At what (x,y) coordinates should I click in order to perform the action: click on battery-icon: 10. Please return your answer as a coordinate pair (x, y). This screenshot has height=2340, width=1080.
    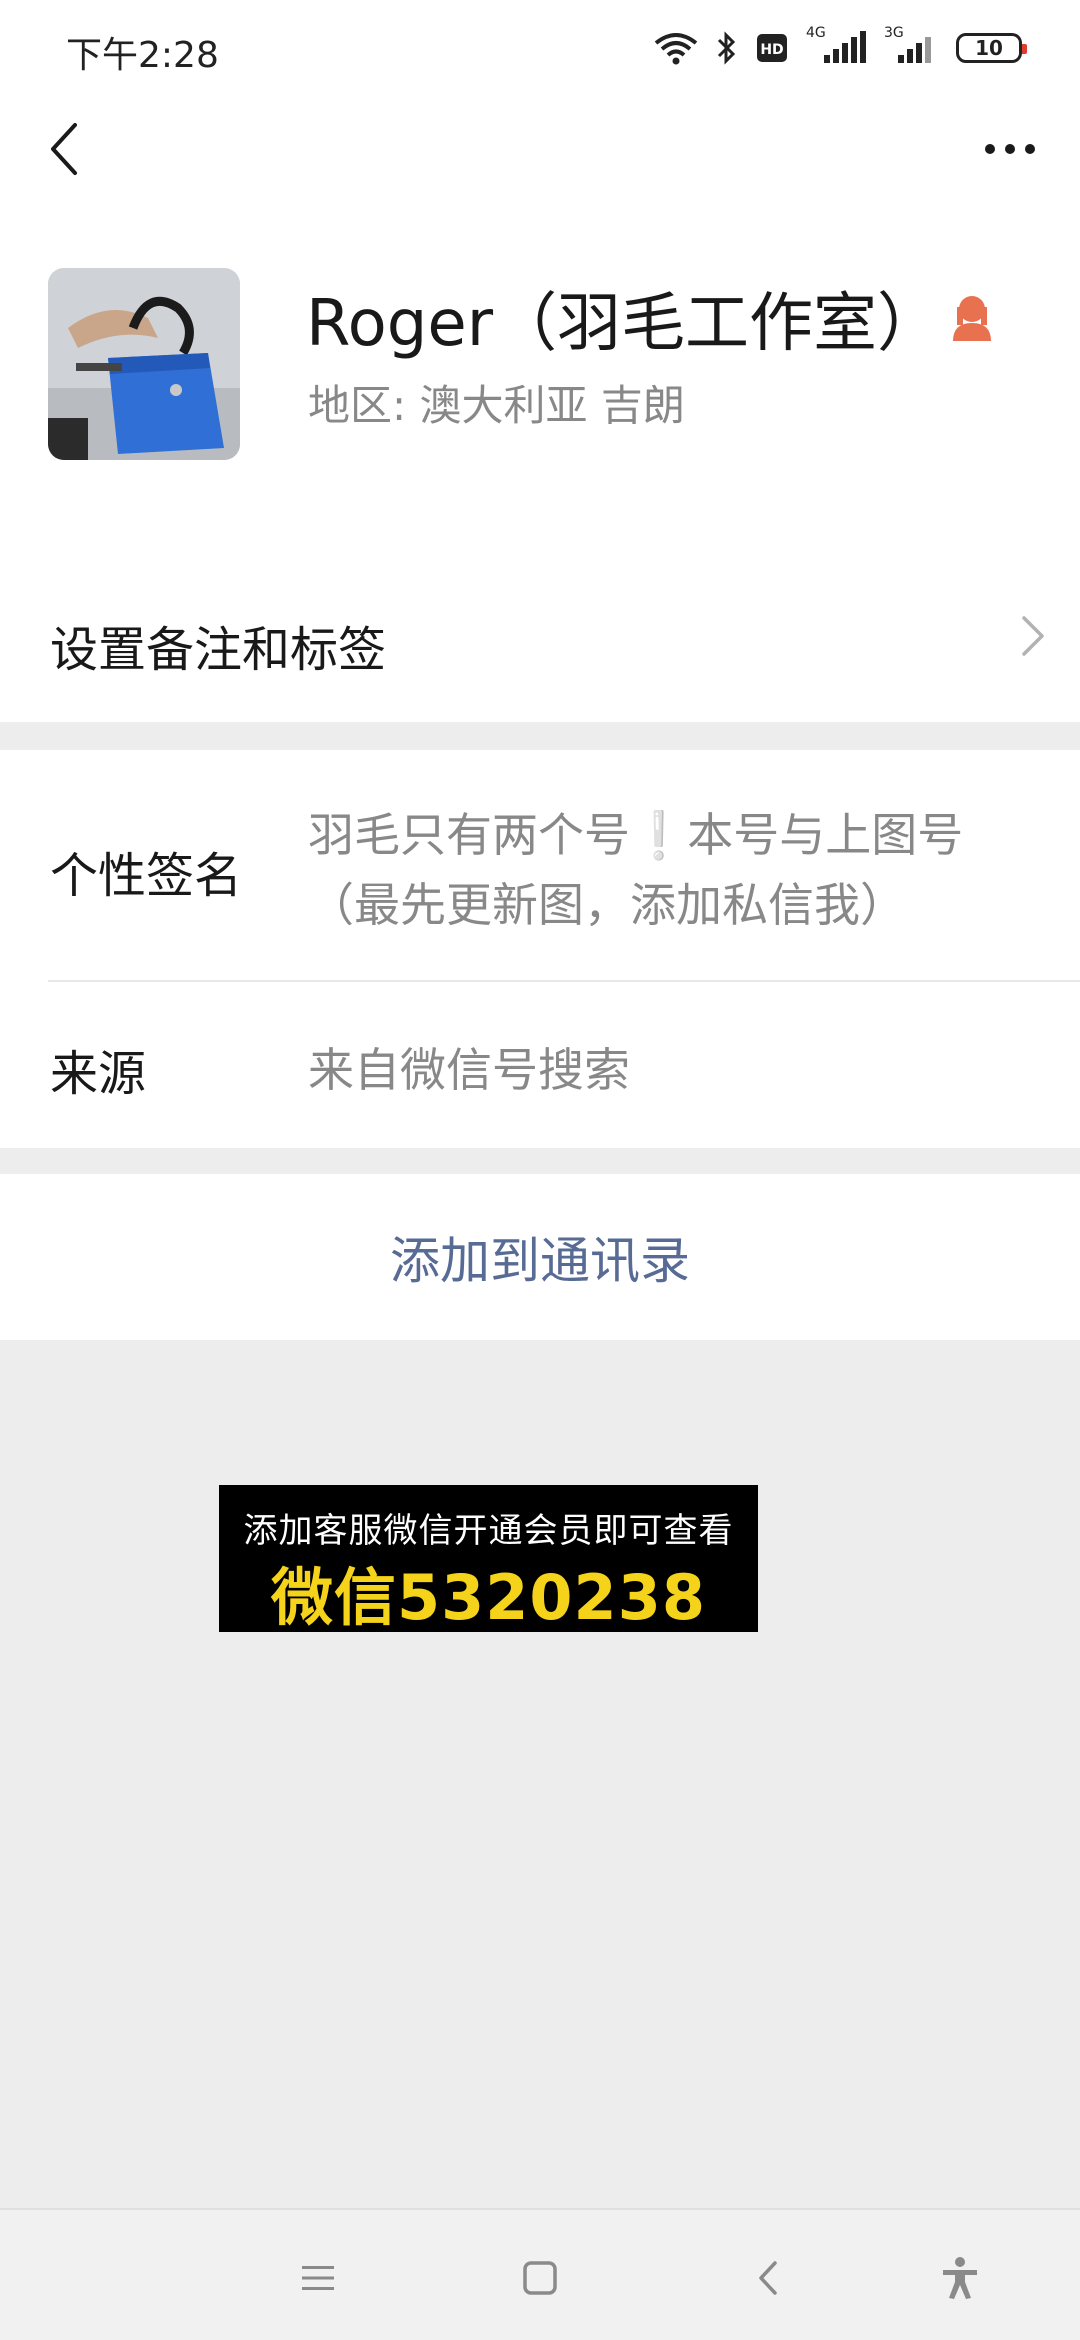
    Looking at the image, I should click on (991, 48).